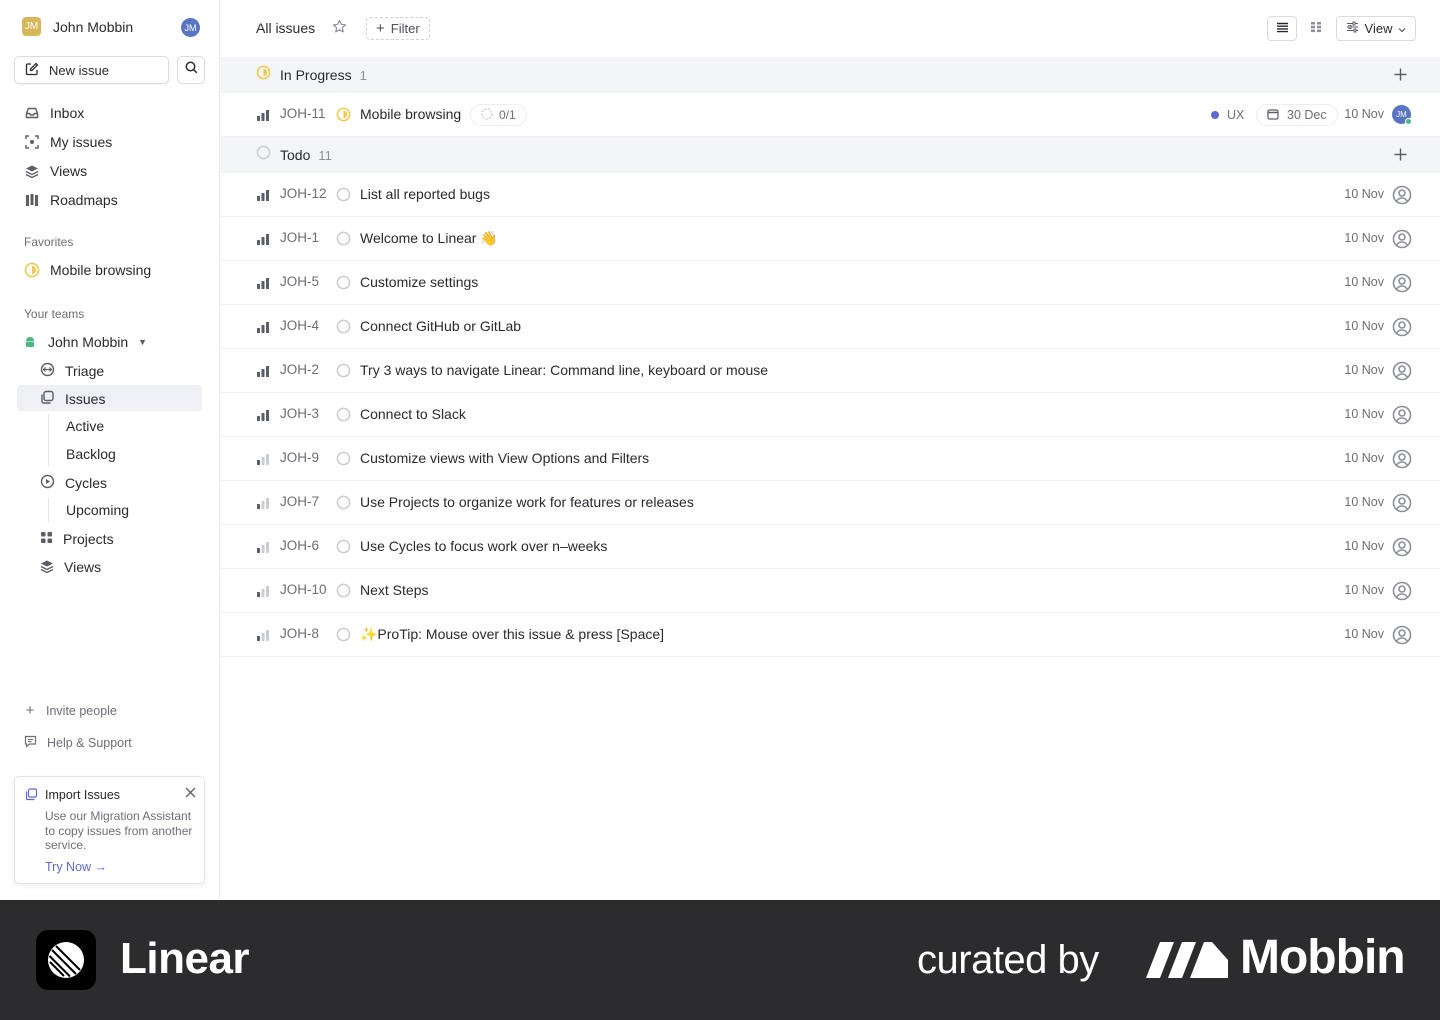 The width and height of the screenshot is (1440, 1020). Describe the element at coordinates (1402, 115) in the screenshot. I see `assignee-avatar: JM` at that location.